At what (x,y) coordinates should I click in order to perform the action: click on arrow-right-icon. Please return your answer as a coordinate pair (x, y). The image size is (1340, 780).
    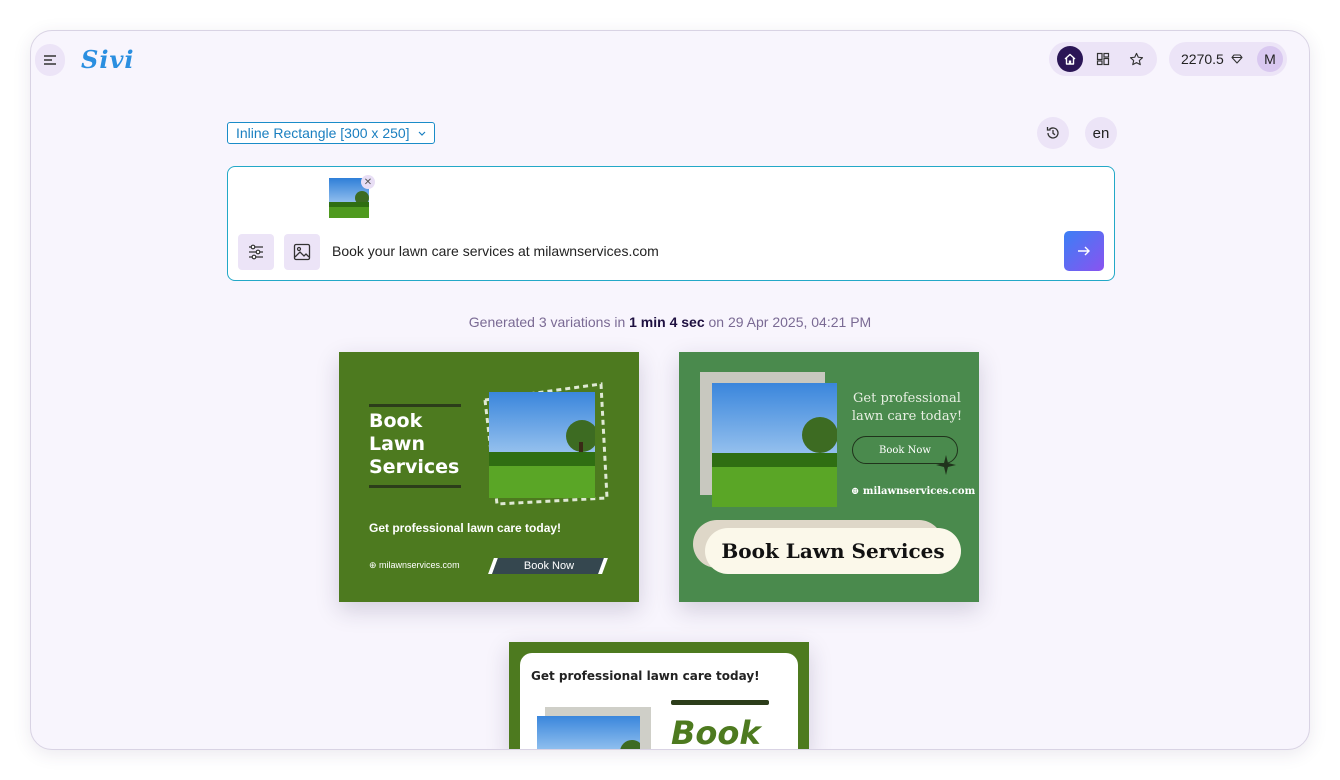
    Looking at the image, I should click on (1084, 251).